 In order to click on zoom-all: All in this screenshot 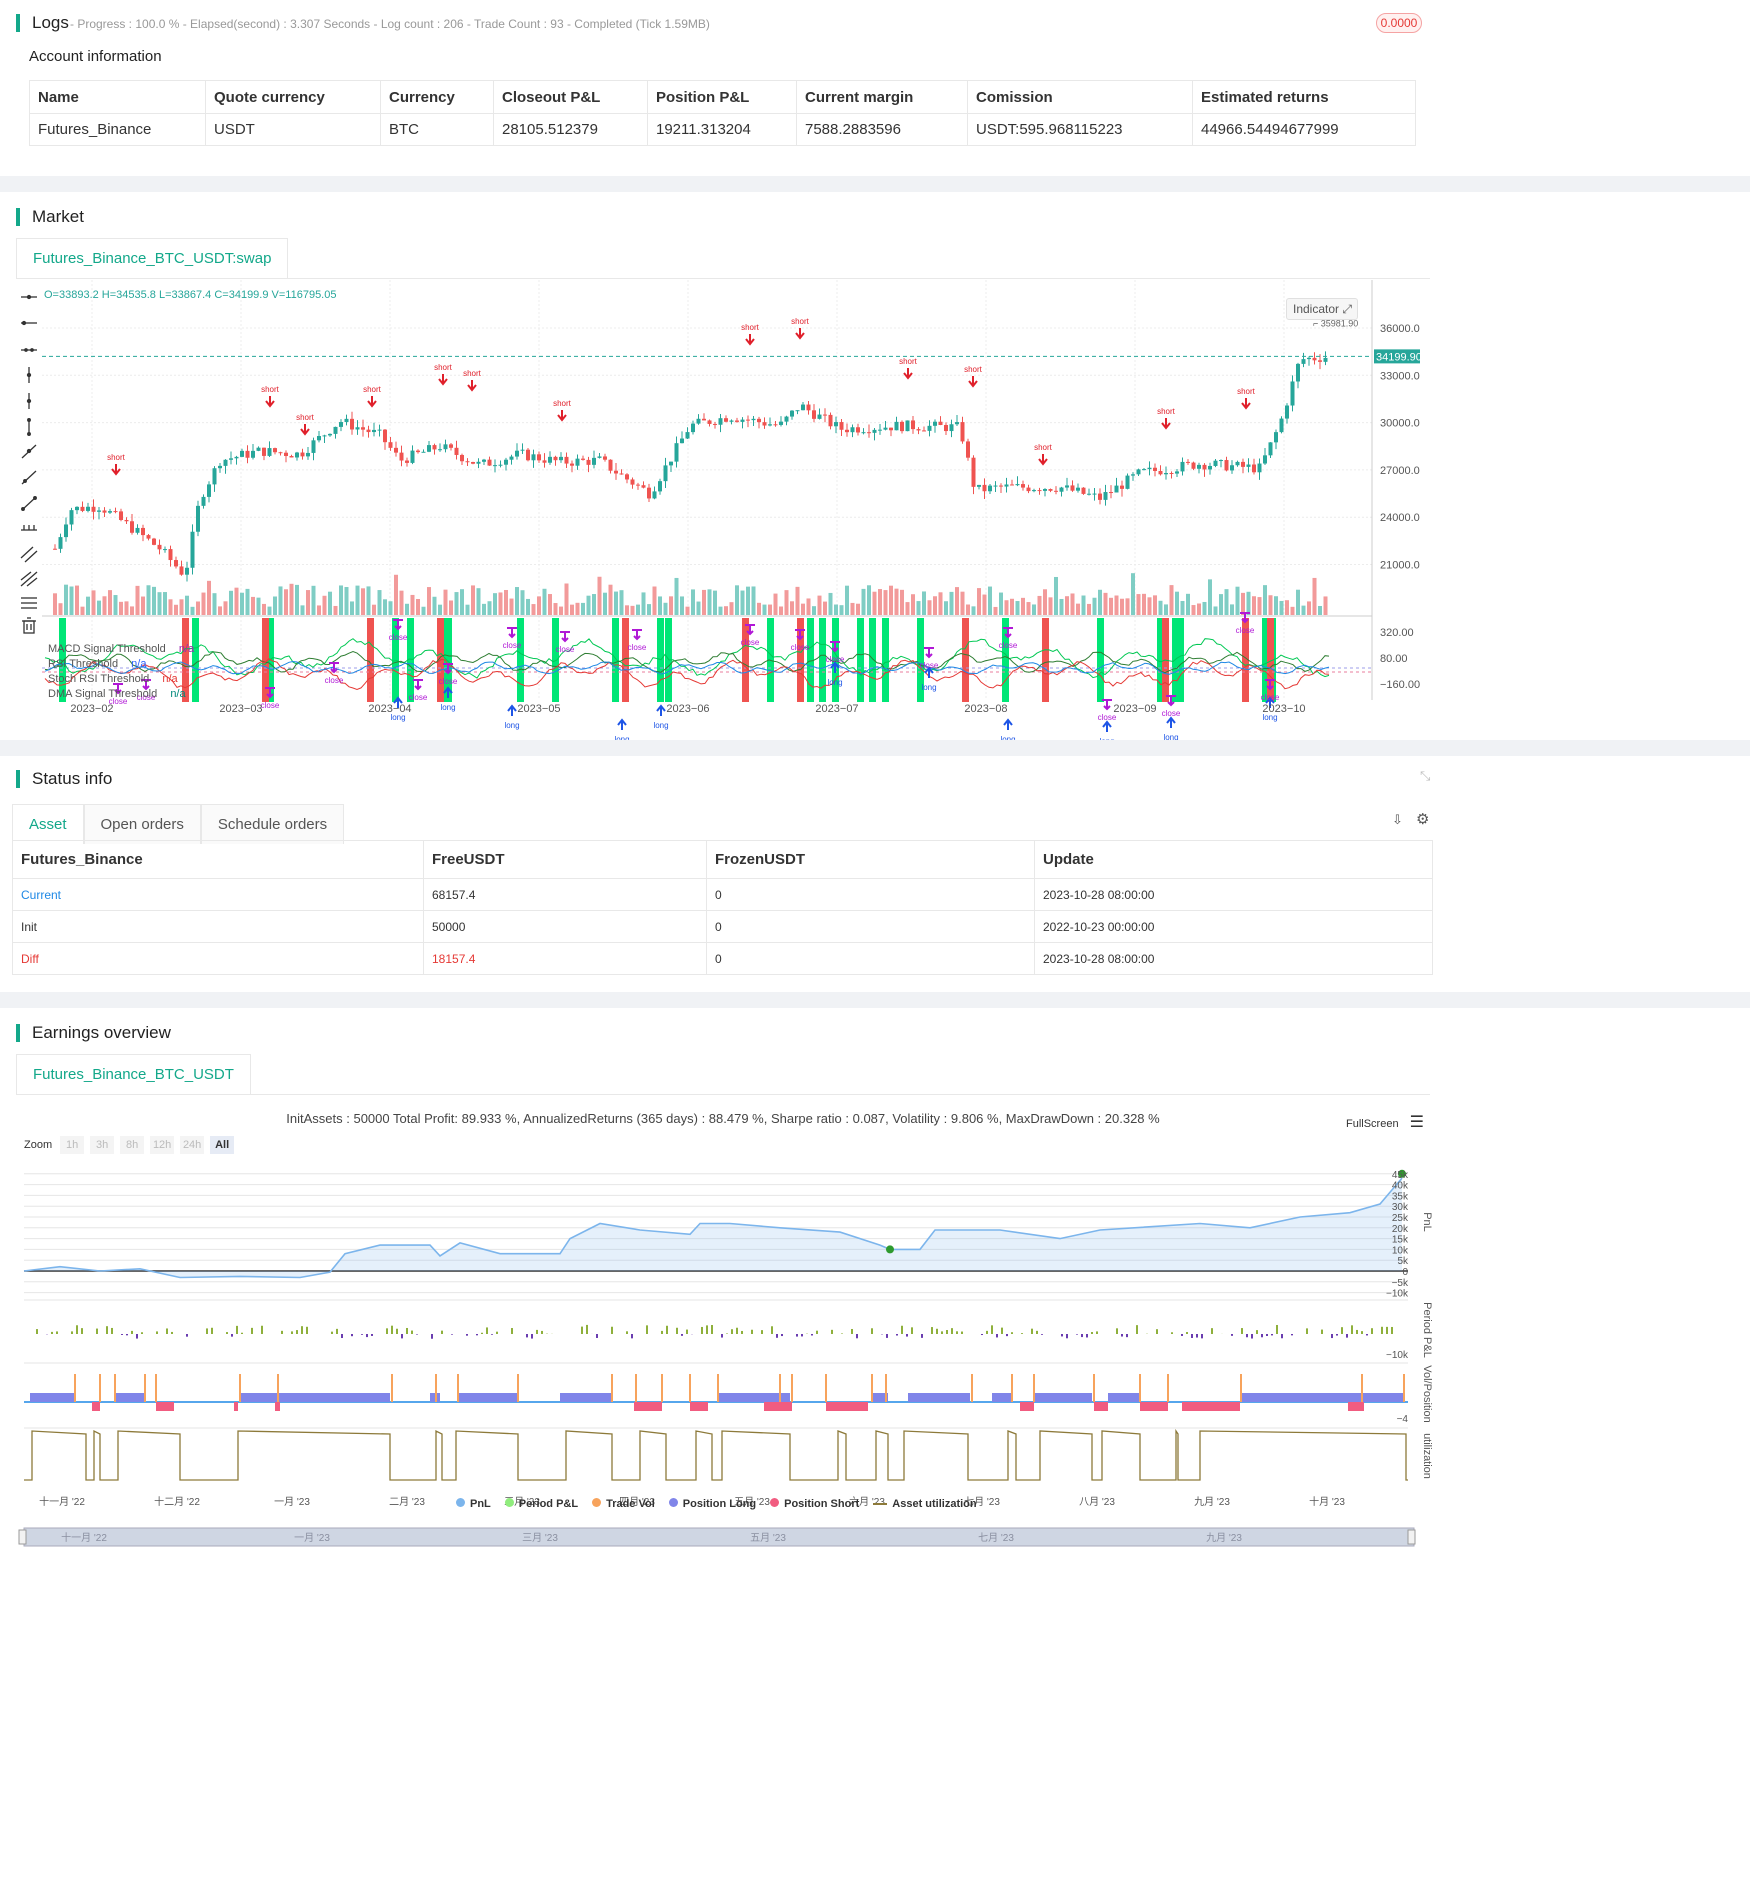, I will do `click(222, 1145)`.